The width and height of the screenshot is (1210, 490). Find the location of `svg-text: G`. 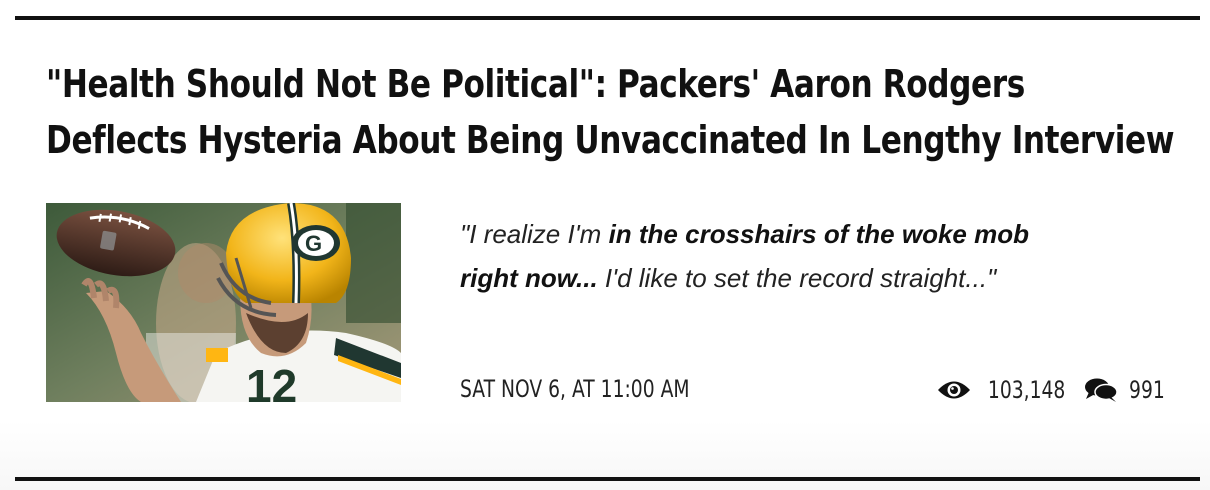

svg-text: G is located at coordinates (313, 243).